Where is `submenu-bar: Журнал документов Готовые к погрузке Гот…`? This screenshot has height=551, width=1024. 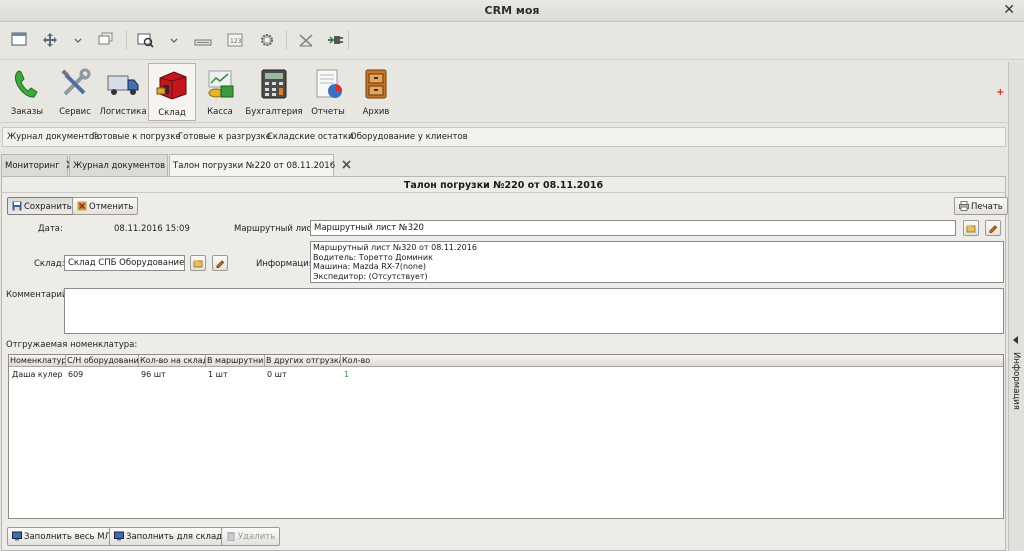 submenu-bar: Журнал документов Готовые к погрузке Гот… is located at coordinates (504, 137).